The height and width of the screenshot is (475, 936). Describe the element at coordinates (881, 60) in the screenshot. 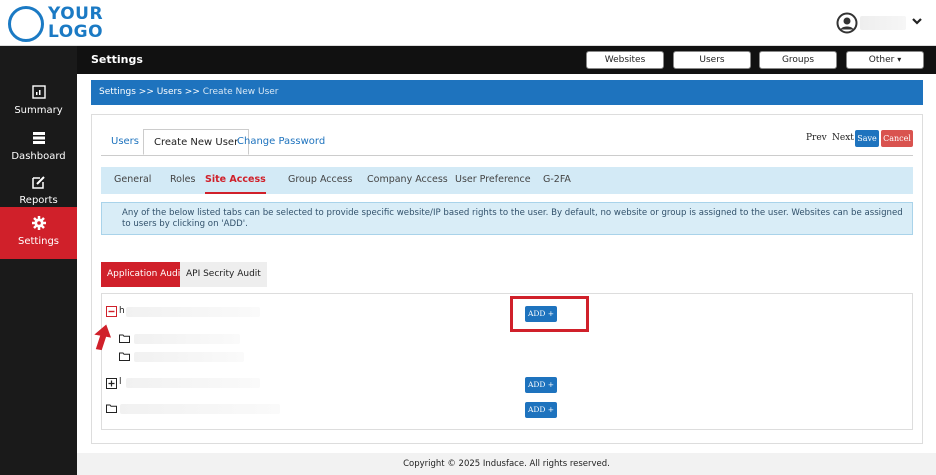

I see `other-label: Other` at that location.